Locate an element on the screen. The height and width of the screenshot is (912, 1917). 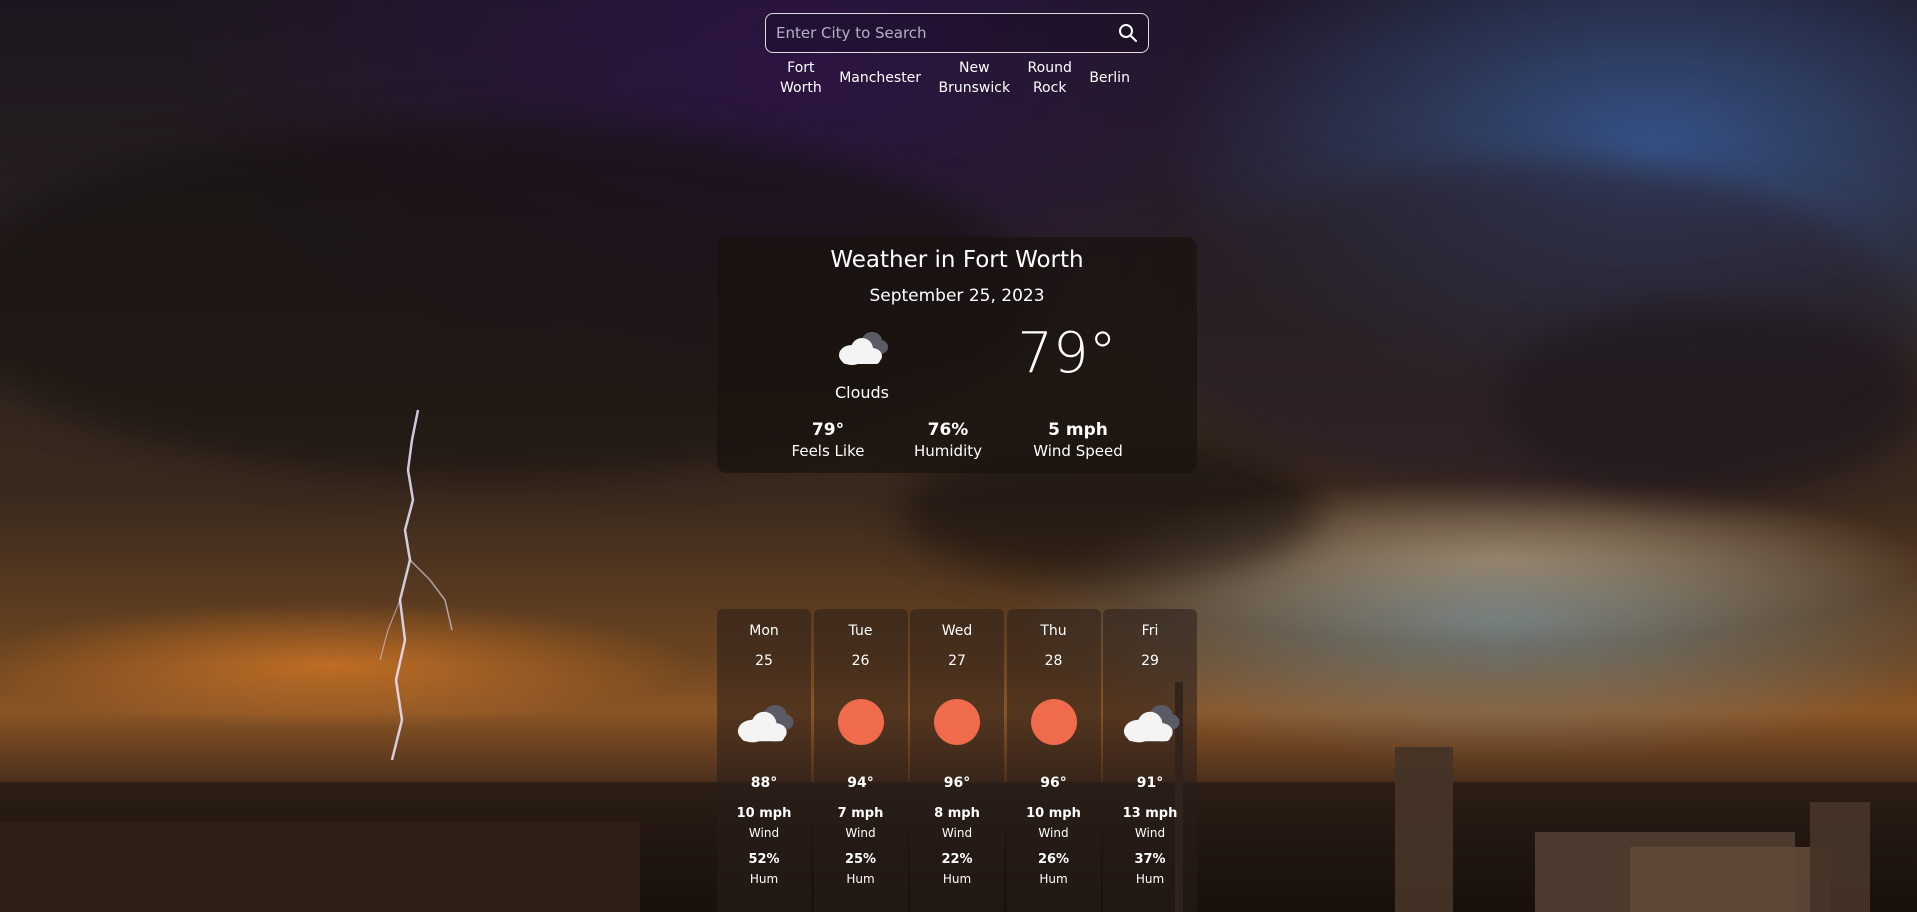
forecast-humidity: 37% is located at coordinates (1150, 859).